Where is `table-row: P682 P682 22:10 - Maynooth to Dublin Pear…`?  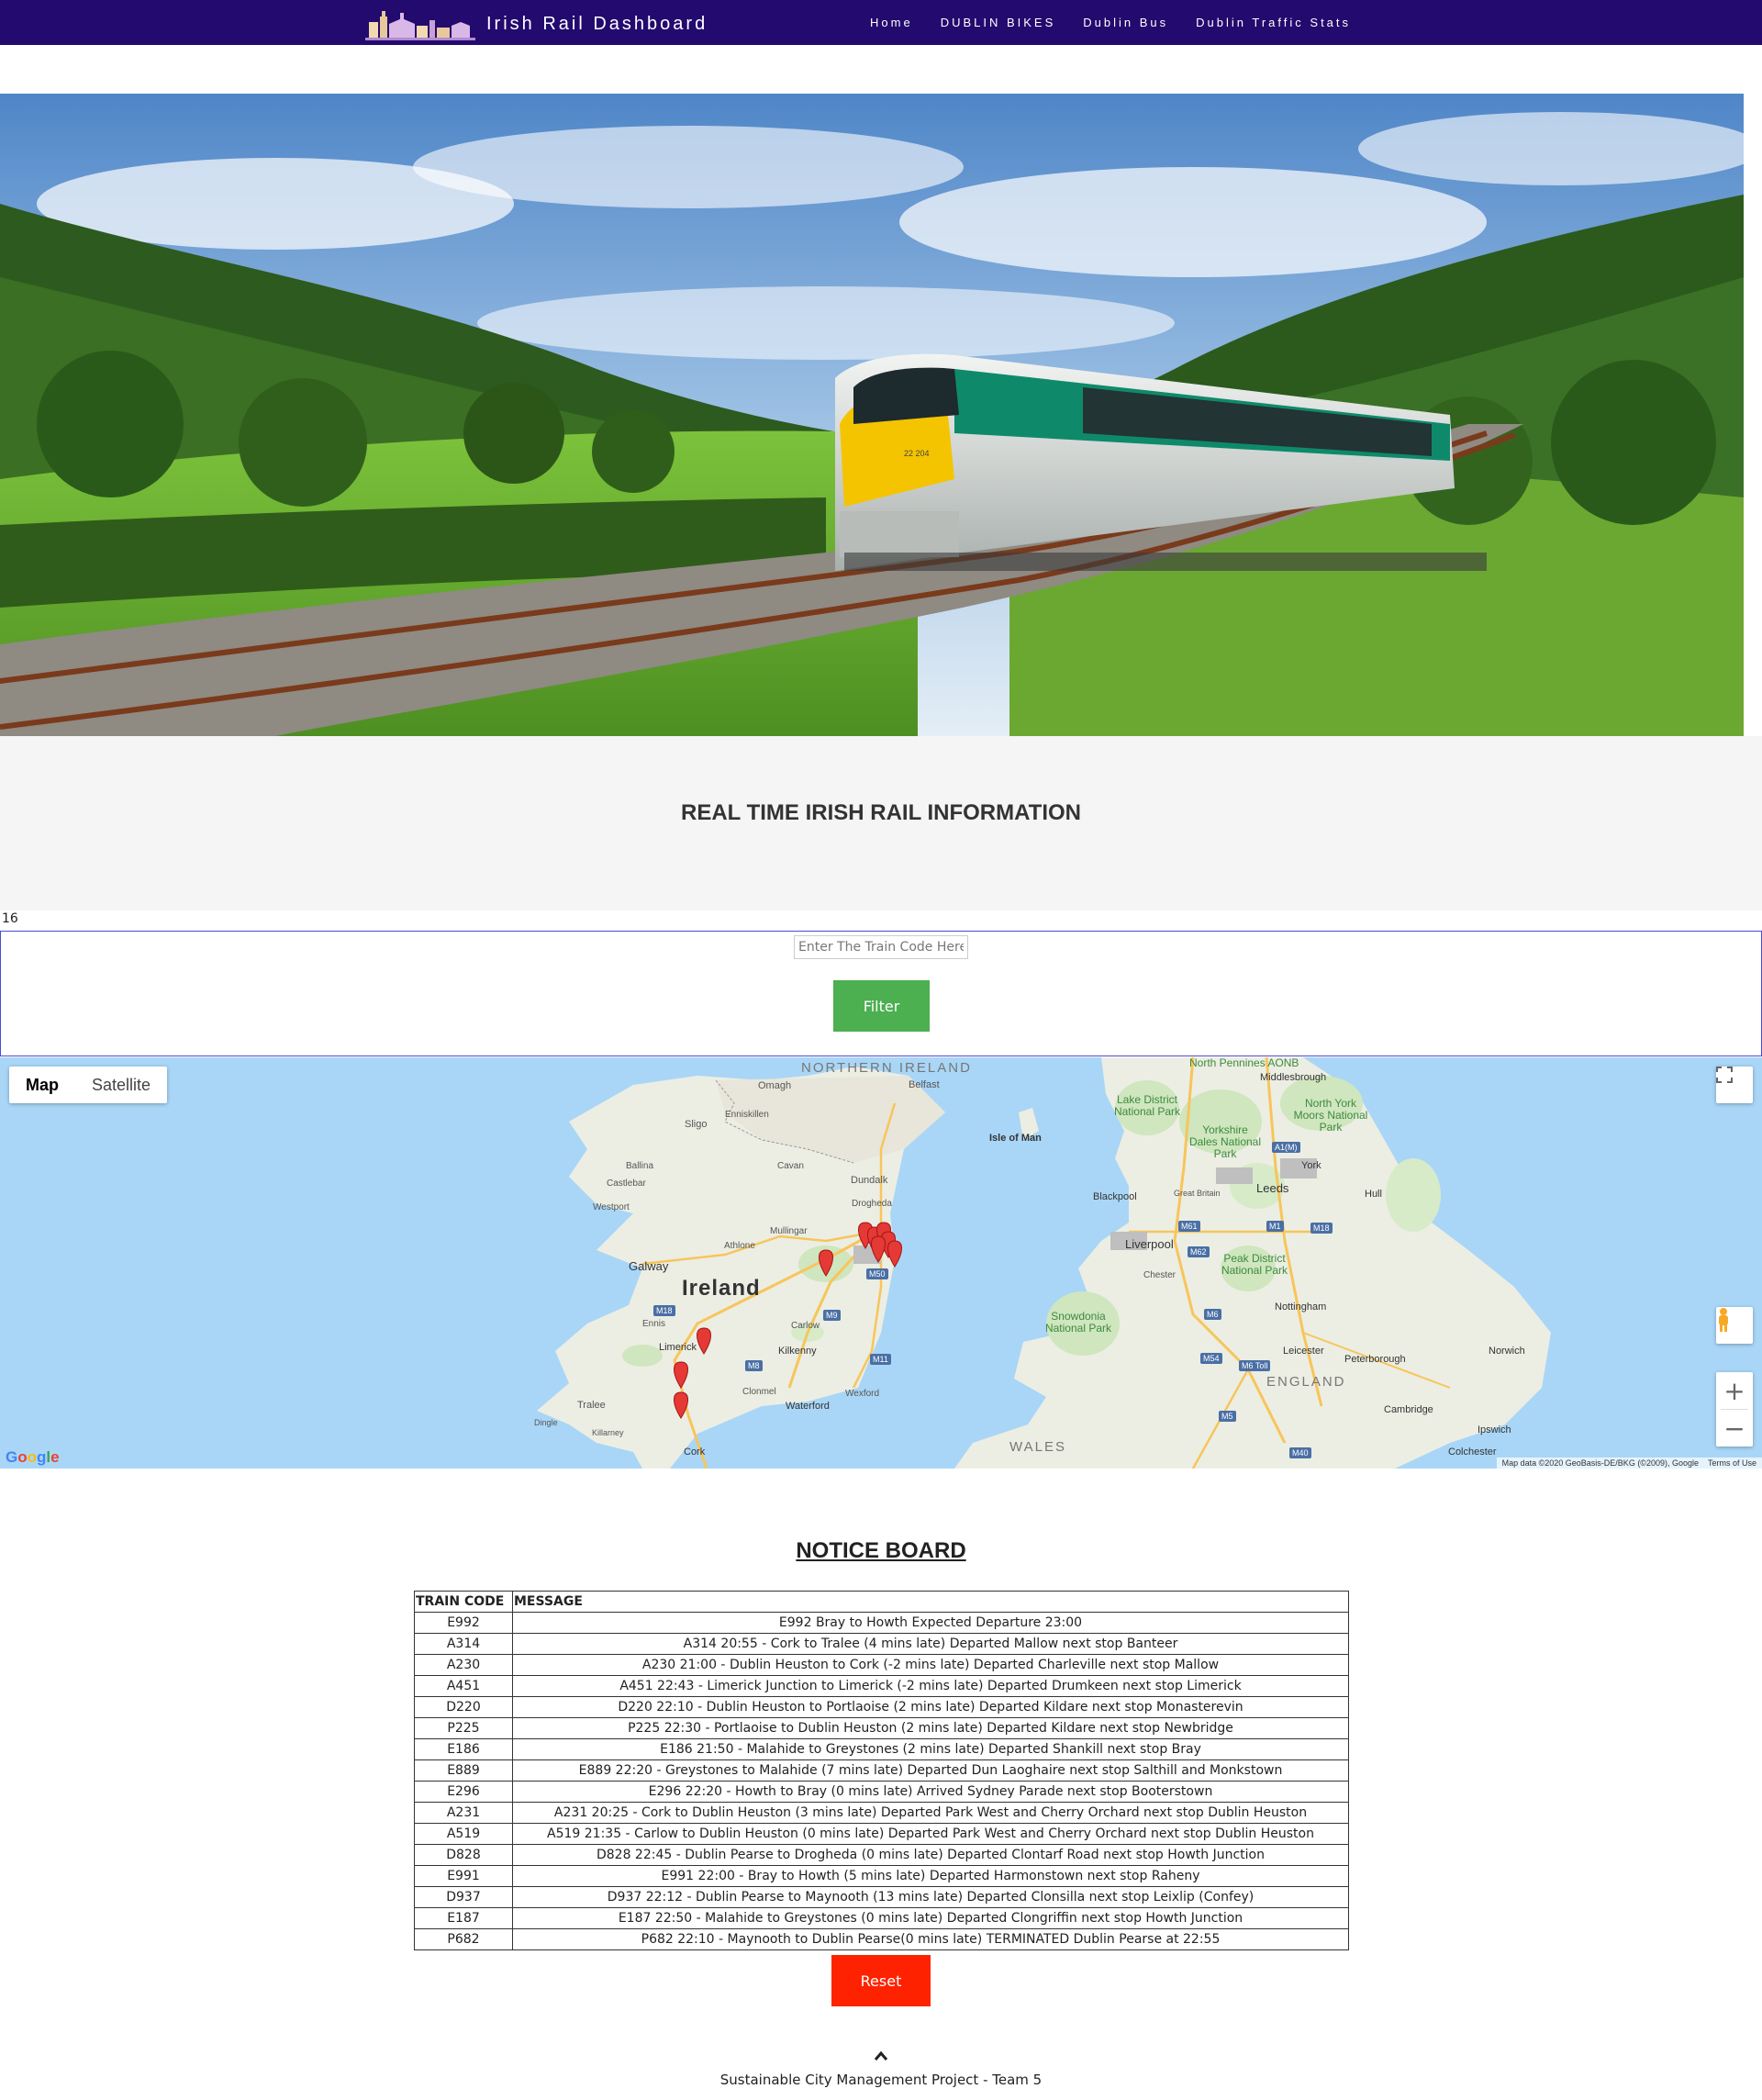
table-row: P682 P682 22:10 - Maynooth to Dublin Pear… is located at coordinates (881, 1939).